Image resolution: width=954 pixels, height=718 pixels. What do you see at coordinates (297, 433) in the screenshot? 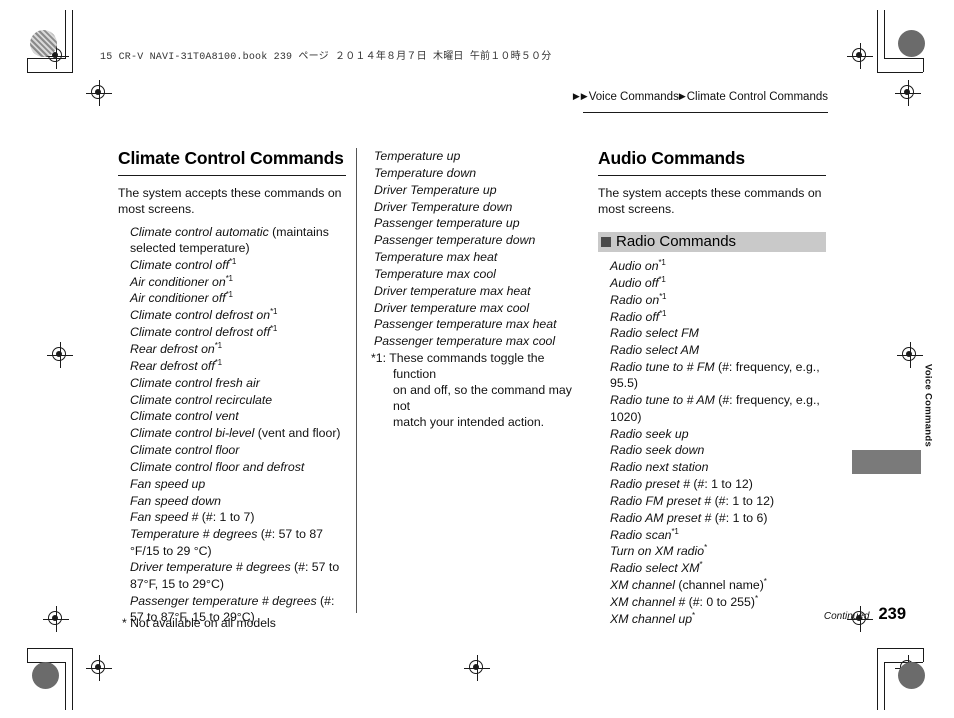
I see `command-note: (vent and floor)` at bounding box center [297, 433].